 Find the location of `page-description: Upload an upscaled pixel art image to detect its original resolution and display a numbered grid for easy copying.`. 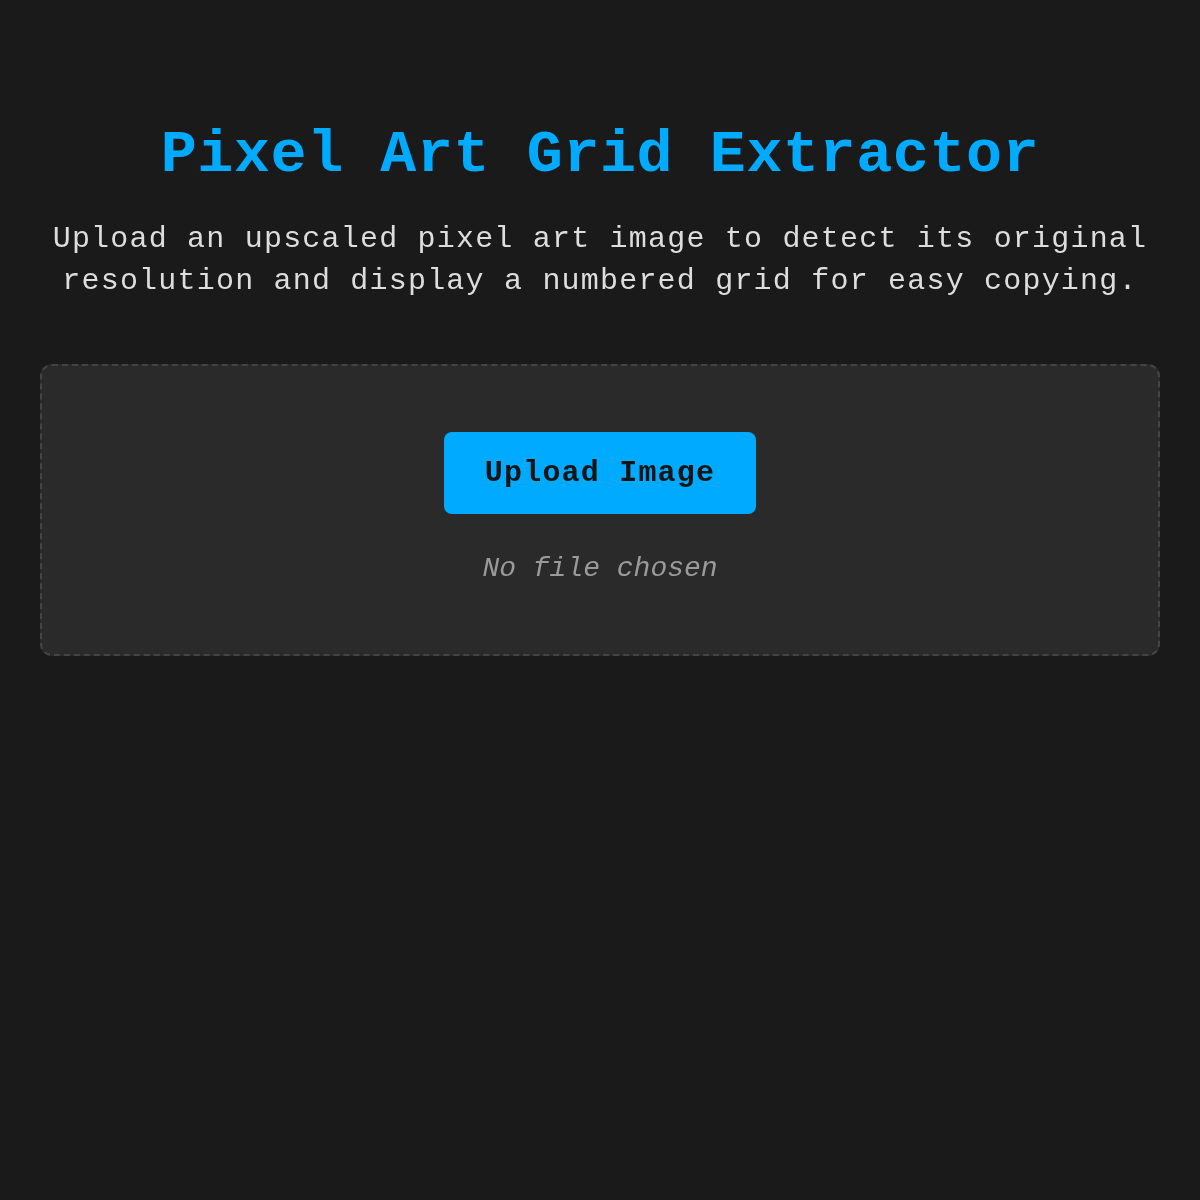

page-description: Upload an upscaled pixel art image to detect its original resolution and display a numbered grid for easy copying. is located at coordinates (600, 260).